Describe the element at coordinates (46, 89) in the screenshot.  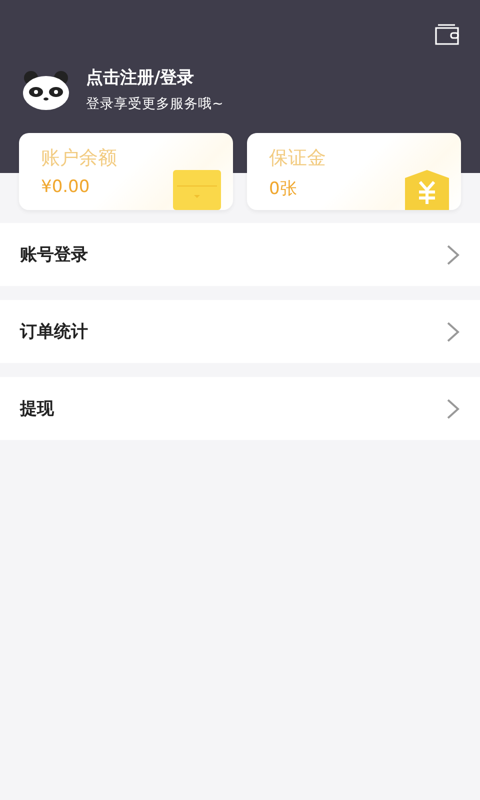
I see `panda-avatar` at that location.